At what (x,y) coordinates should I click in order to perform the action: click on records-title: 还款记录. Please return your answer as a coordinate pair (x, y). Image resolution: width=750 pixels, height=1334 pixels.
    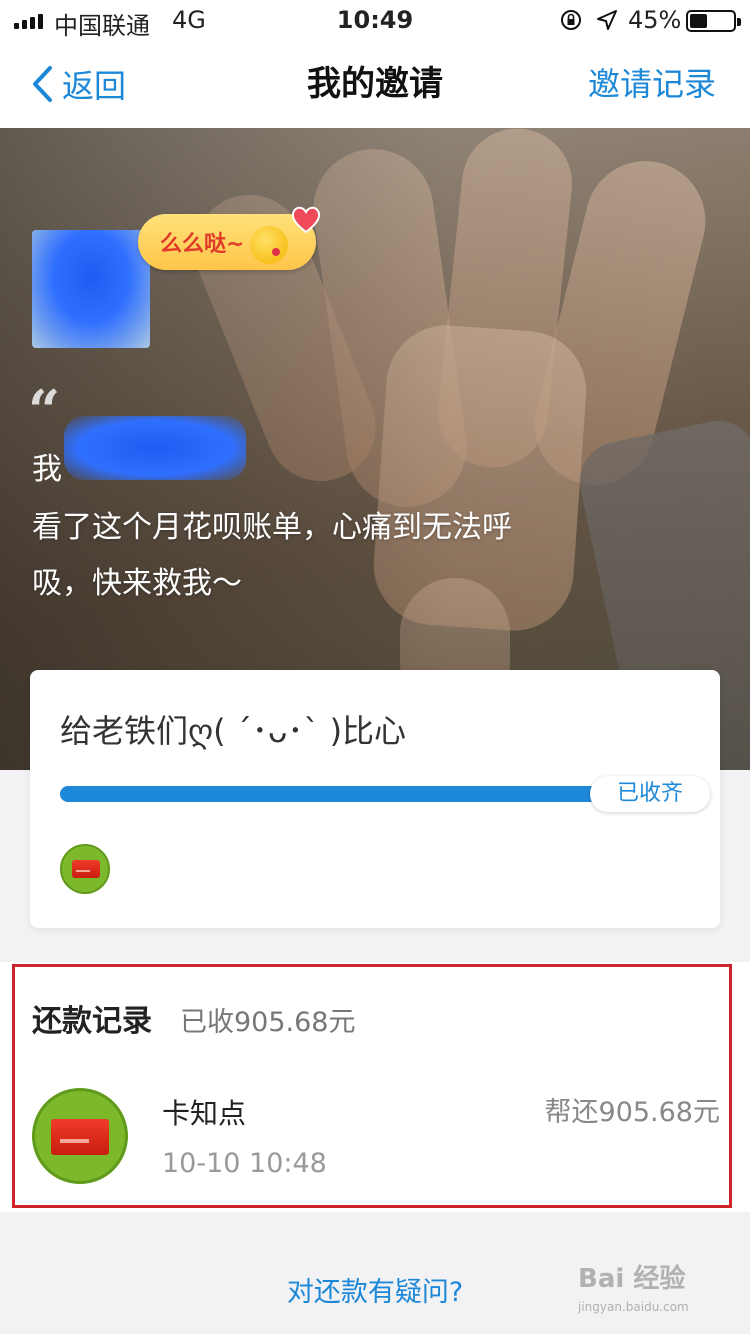
    Looking at the image, I should click on (92, 1021).